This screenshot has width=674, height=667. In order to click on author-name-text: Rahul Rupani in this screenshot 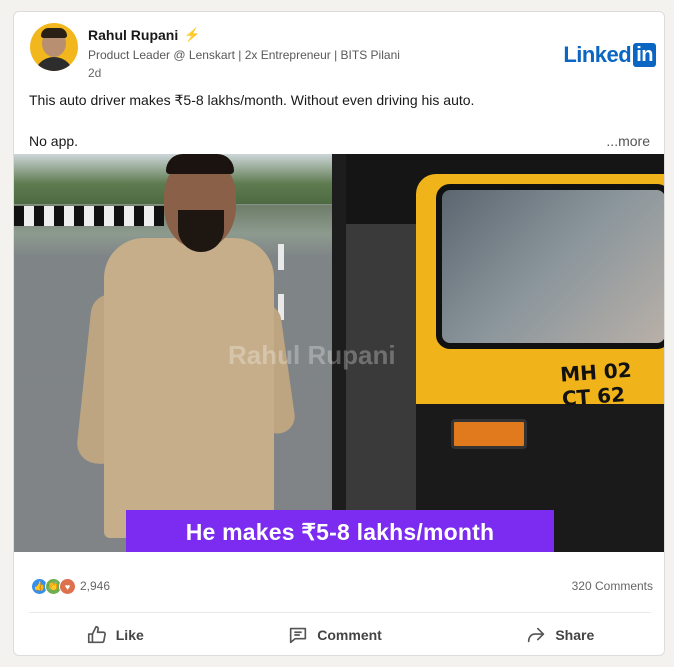, I will do `click(133, 35)`.